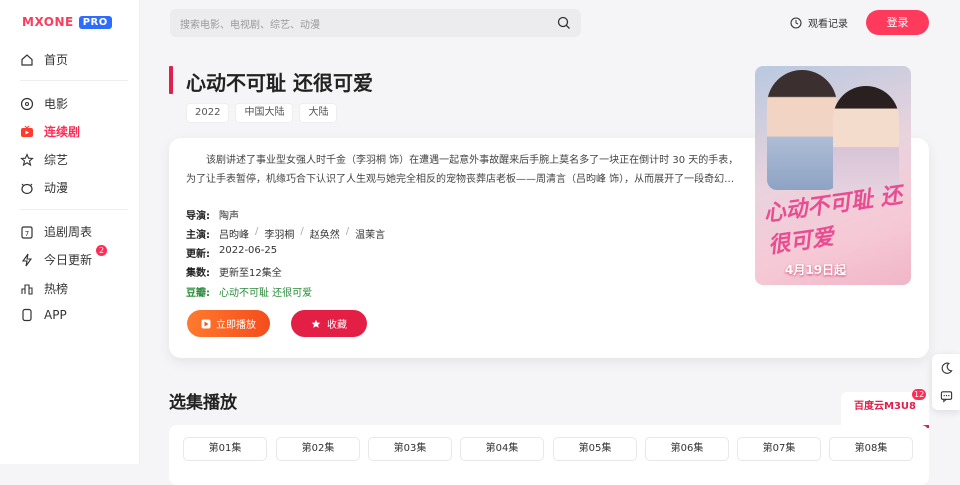 The width and height of the screenshot is (960, 485). Describe the element at coordinates (779, 449) in the screenshot. I see `episode-button: 第07集` at that location.